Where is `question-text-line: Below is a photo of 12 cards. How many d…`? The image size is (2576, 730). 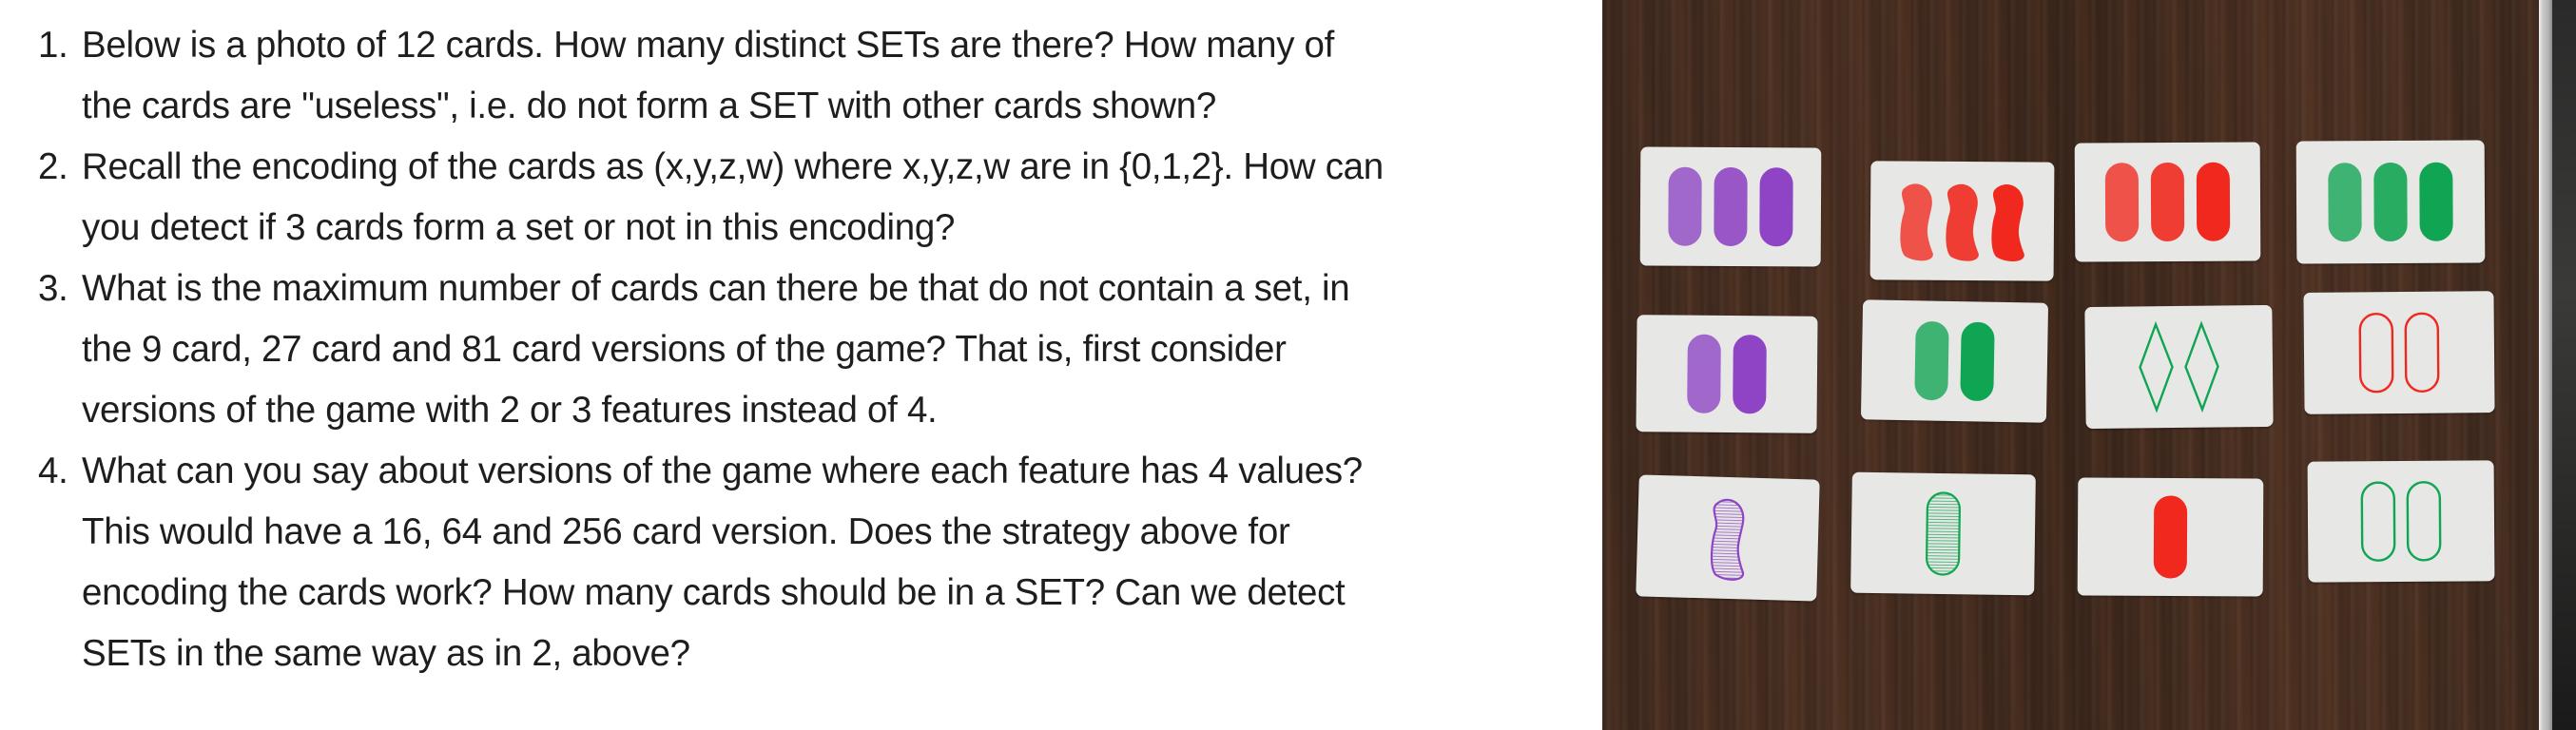 question-text-line: Below is a photo of 12 cards. How many d… is located at coordinates (708, 45).